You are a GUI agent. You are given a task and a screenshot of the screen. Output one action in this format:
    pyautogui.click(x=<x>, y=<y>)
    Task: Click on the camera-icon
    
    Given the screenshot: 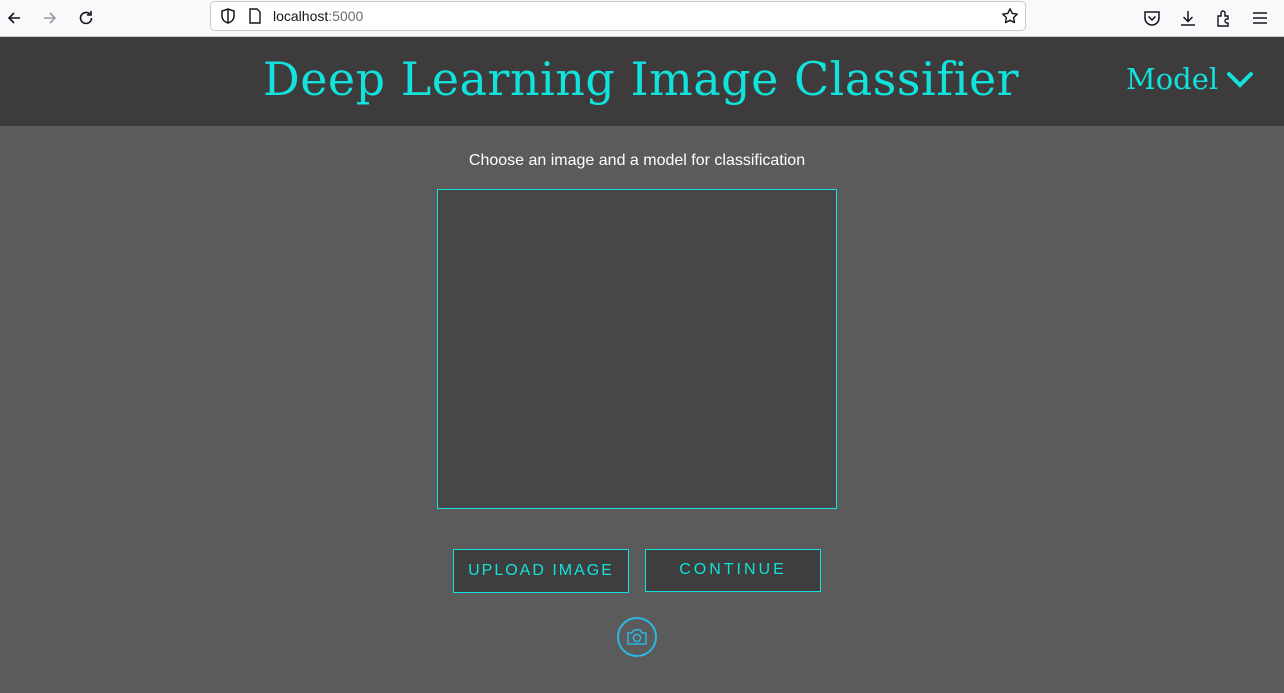 What is the action you would take?
    pyautogui.click(x=637, y=637)
    